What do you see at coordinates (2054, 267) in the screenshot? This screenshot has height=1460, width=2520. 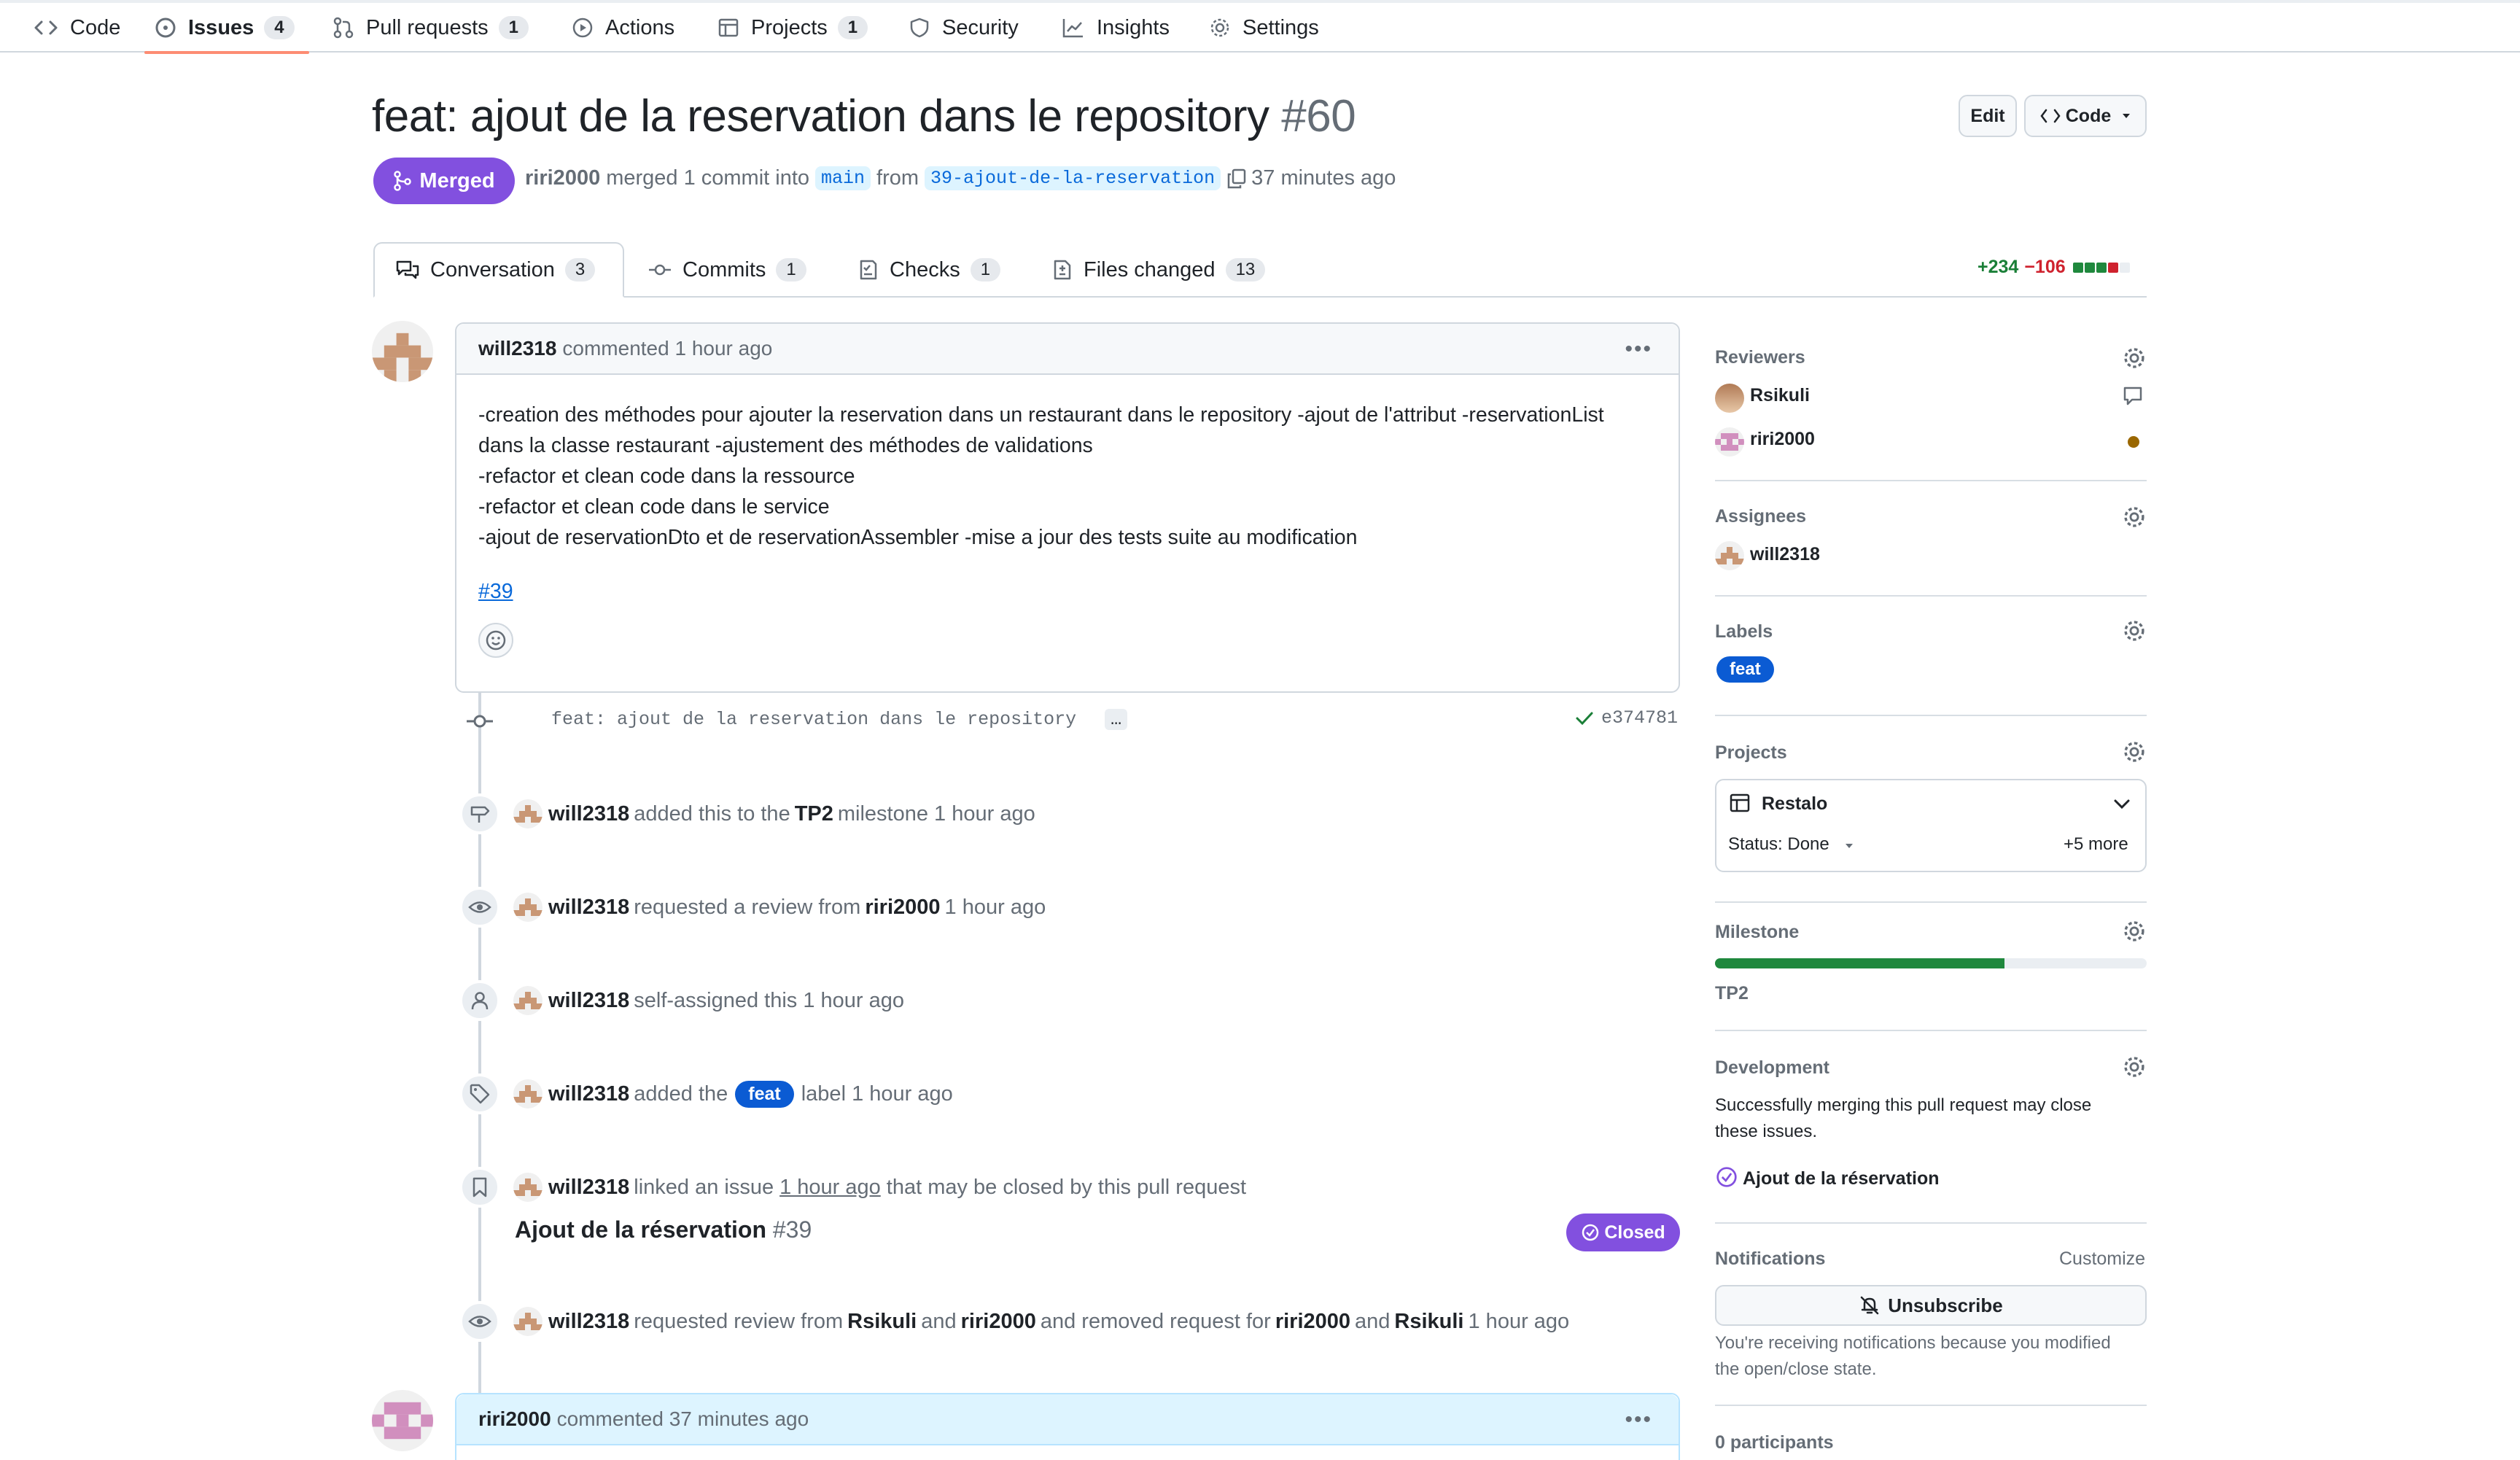 I see `diffstat: +234 −106` at bounding box center [2054, 267].